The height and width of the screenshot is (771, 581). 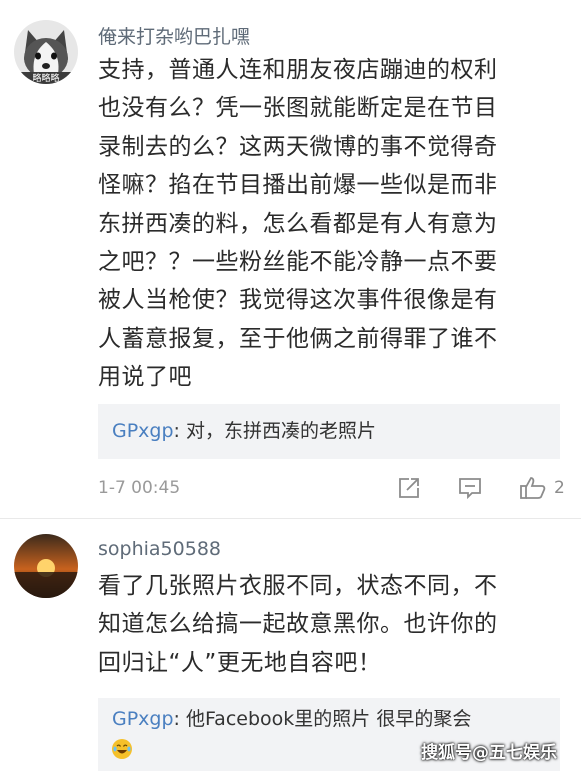 What do you see at coordinates (46, 79) in the screenshot?
I see `avatar-caption: 略略略` at bounding box center [46, 79].